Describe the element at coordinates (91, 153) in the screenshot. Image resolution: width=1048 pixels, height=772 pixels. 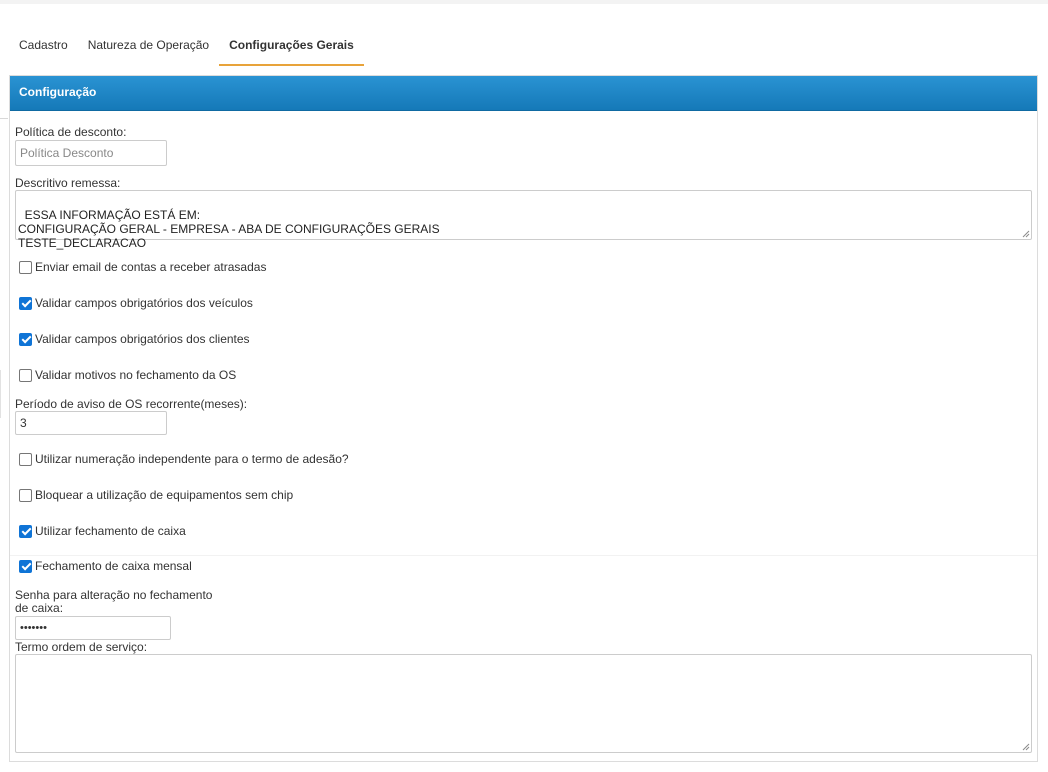
I see `politica-desconto-input` at that location.